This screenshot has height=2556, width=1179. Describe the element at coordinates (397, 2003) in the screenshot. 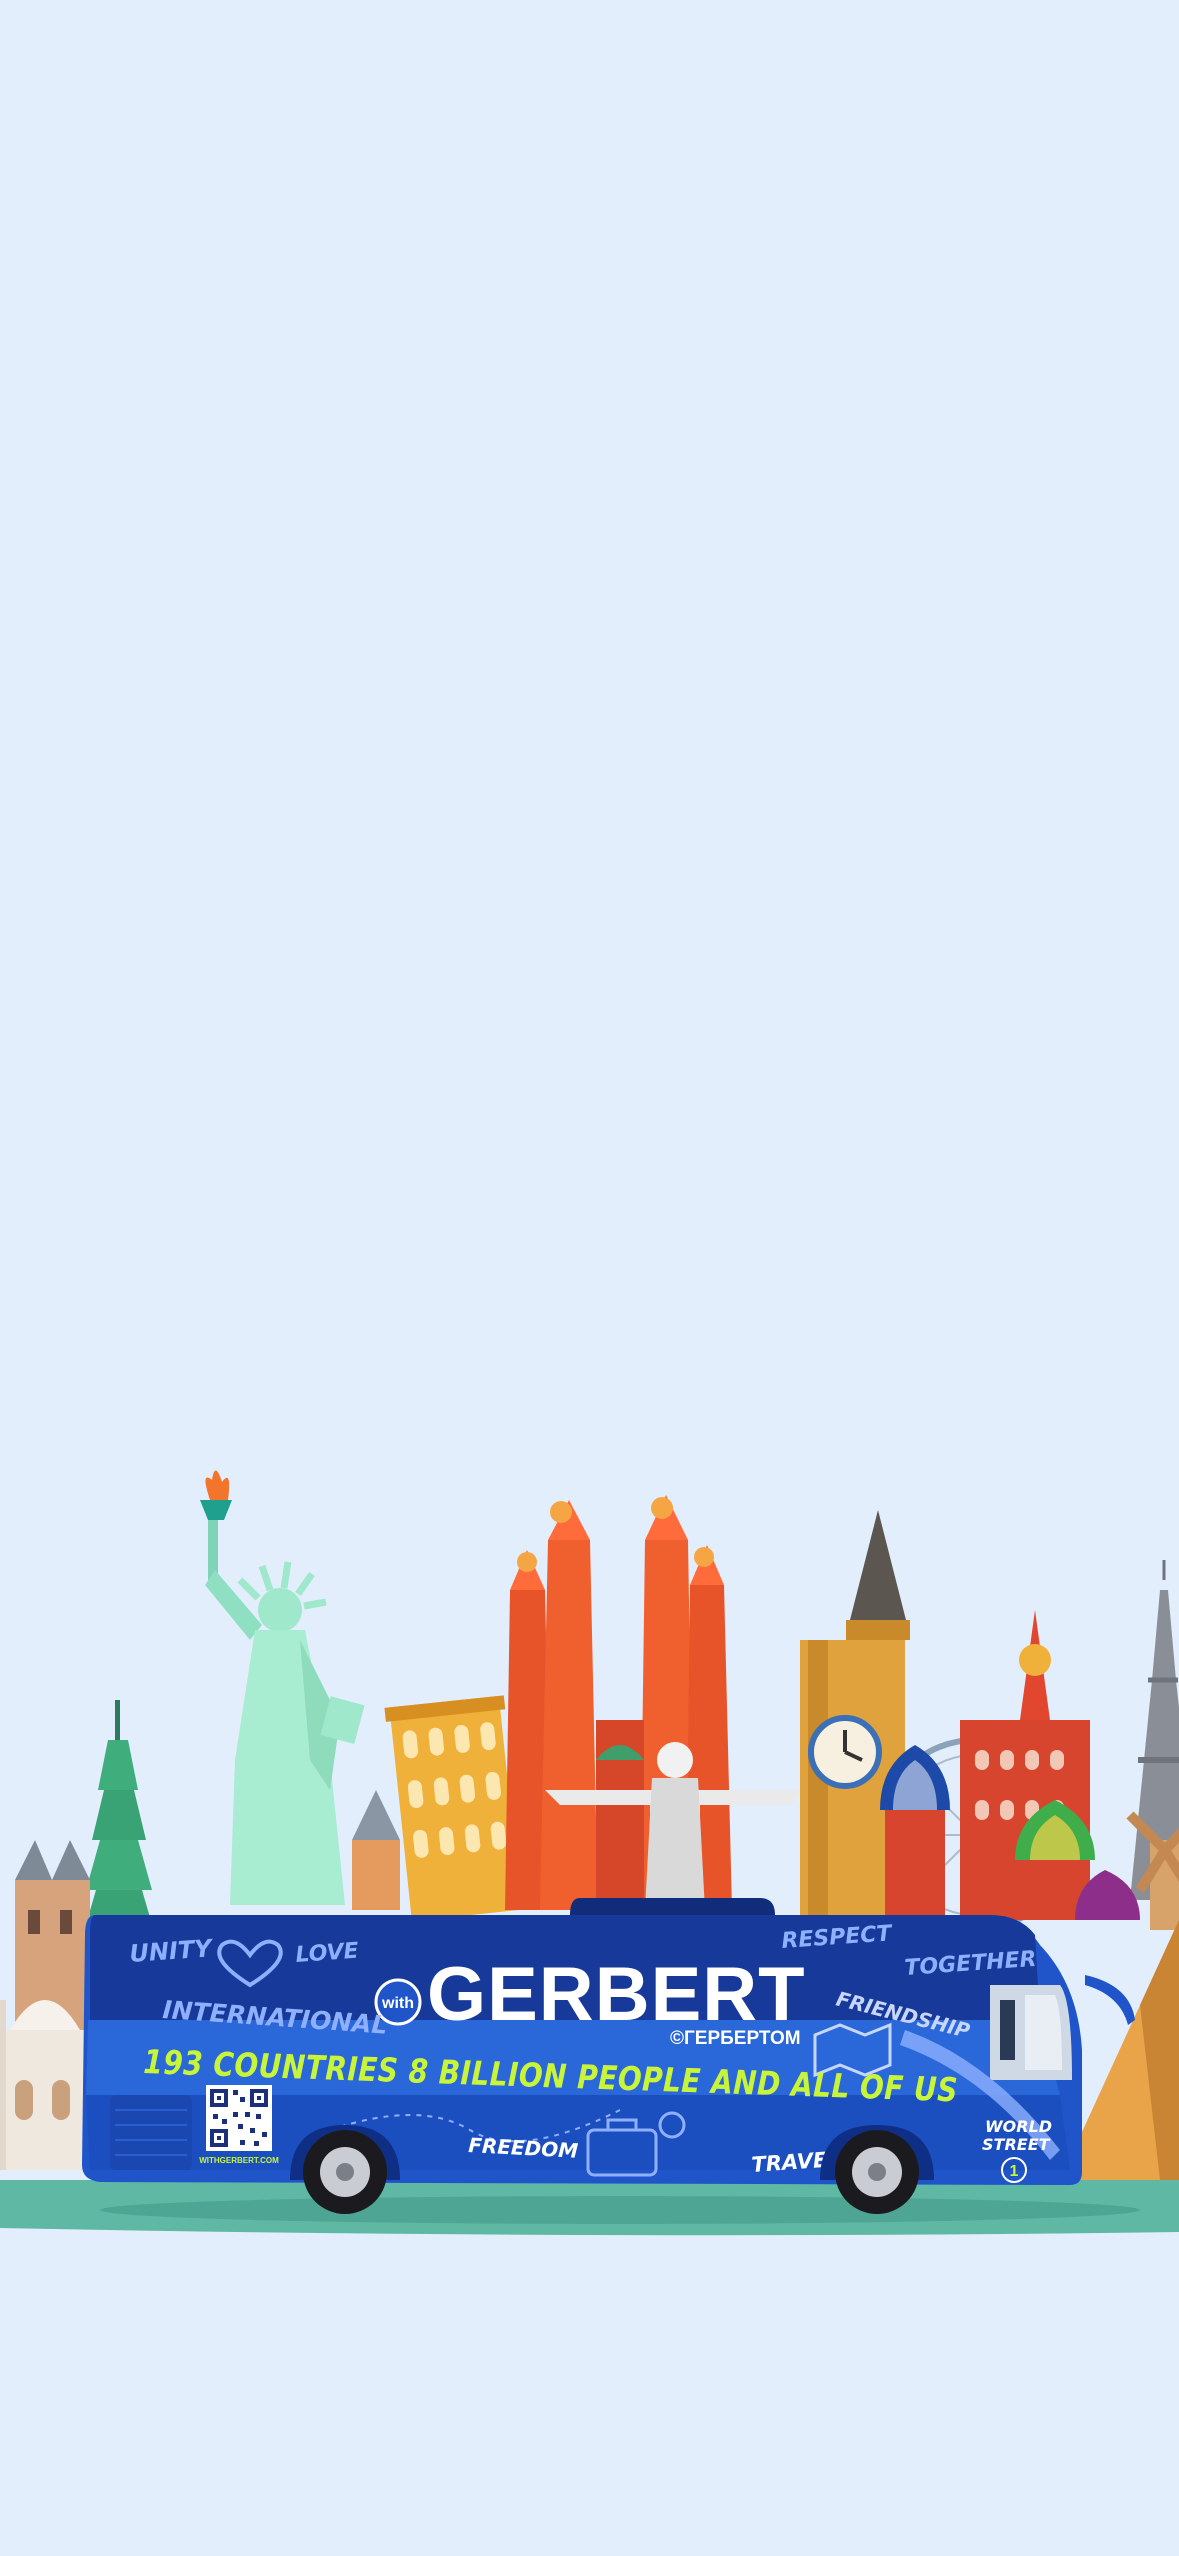

I see `with-badge-label: with` at that location.